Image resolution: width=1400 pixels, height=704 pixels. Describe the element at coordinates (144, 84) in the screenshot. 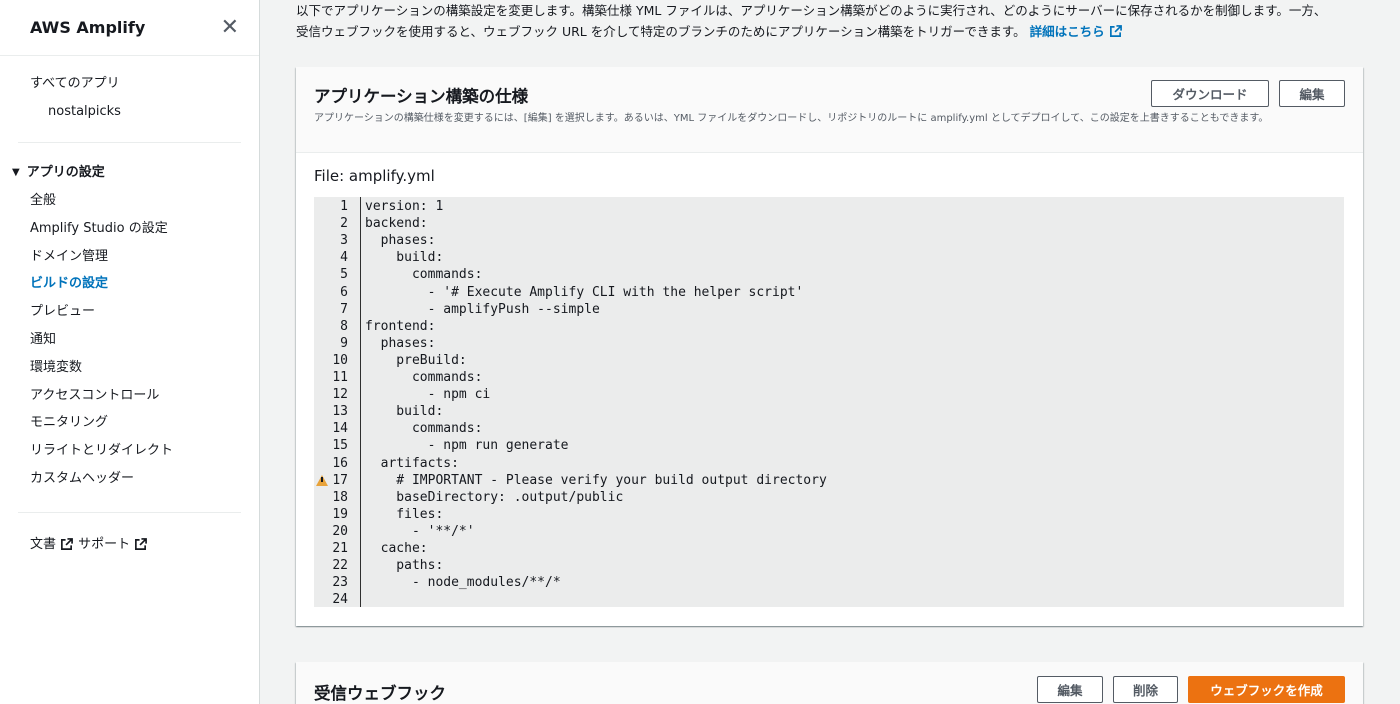

I see `sidebar-link-all-apps: すべてのアプリ` at that location.